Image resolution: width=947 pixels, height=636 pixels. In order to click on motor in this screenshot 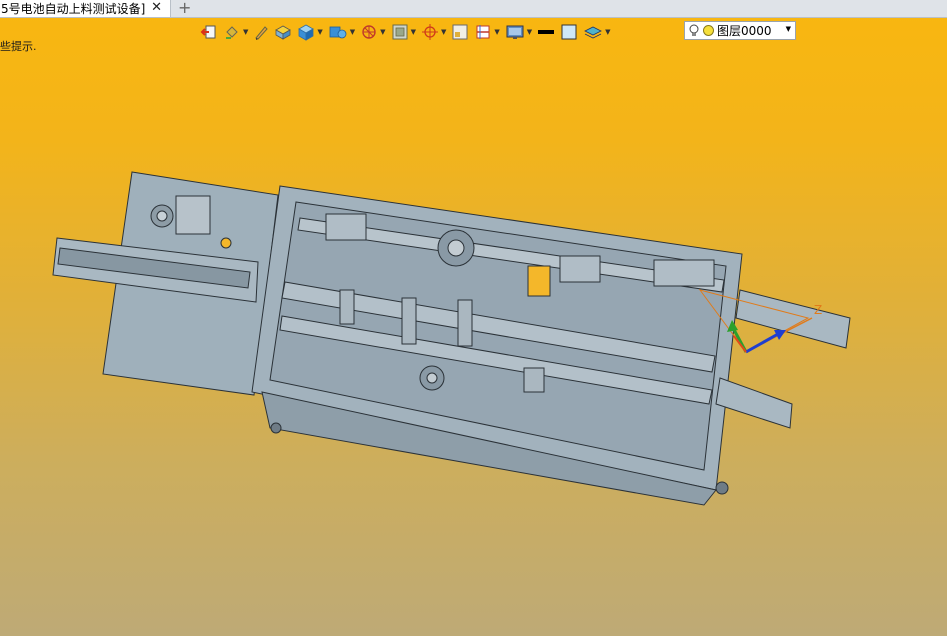, I will do `click(193, 215)`.